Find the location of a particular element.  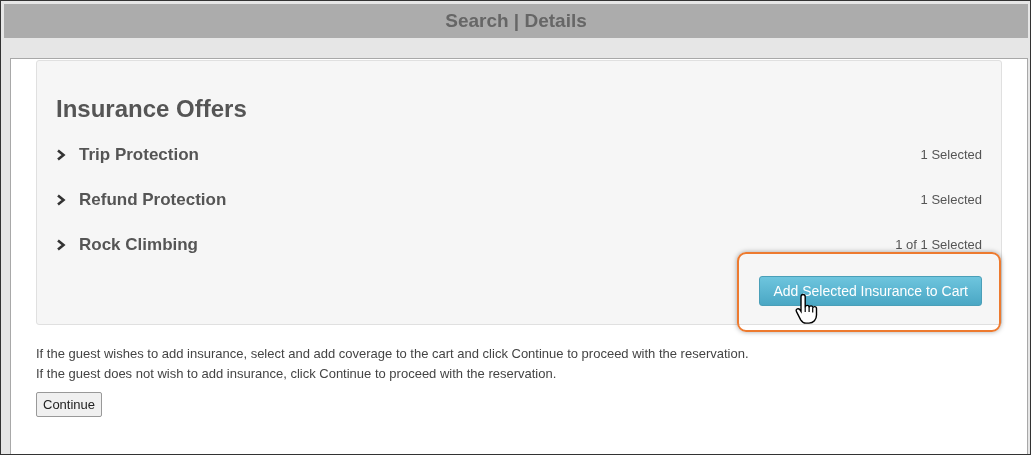

instruction-text: If the guest does not wish to add insurance, click Continue to proceed with the reservation. is located at coordinates (297, 373).